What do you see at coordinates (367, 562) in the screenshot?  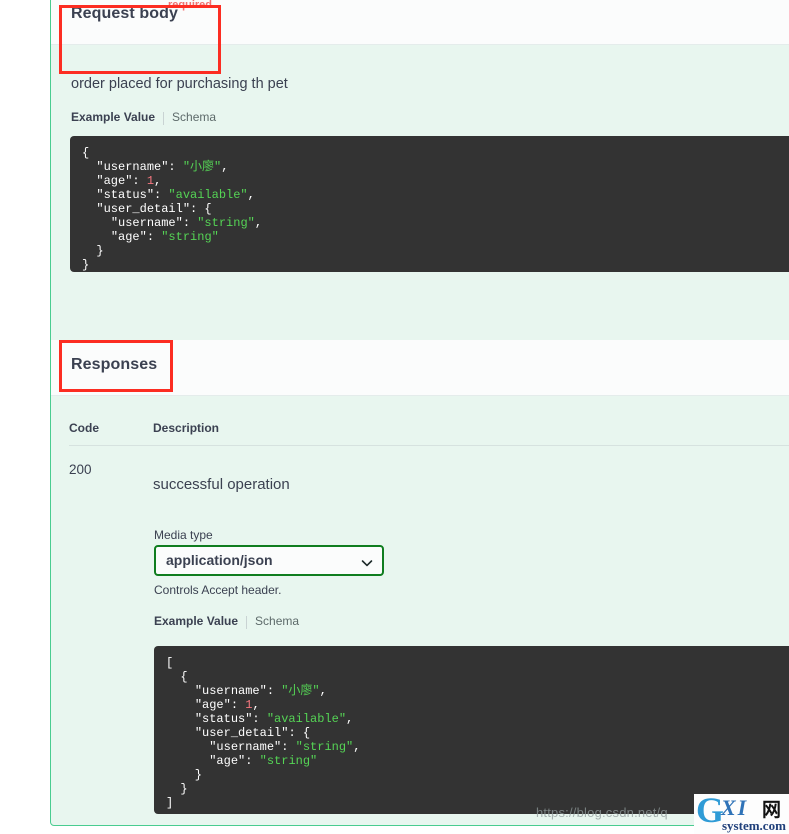 I see `chevron-down-icon` at bounding box center [367, 562].